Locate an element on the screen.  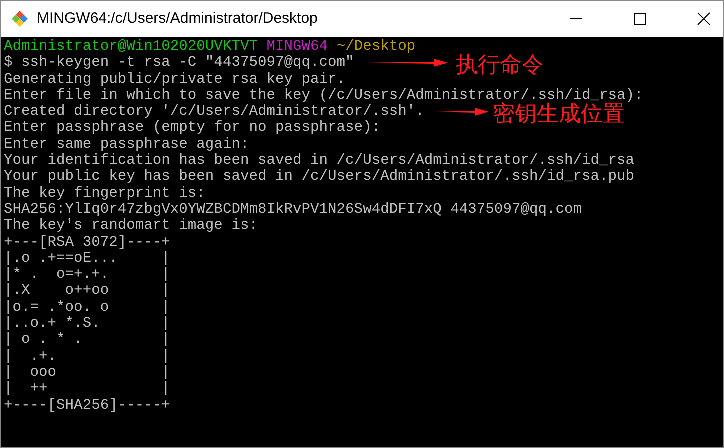
prompt-user-host: Administrator@Win102020UVKTVT is located at coordinates (131, 47).